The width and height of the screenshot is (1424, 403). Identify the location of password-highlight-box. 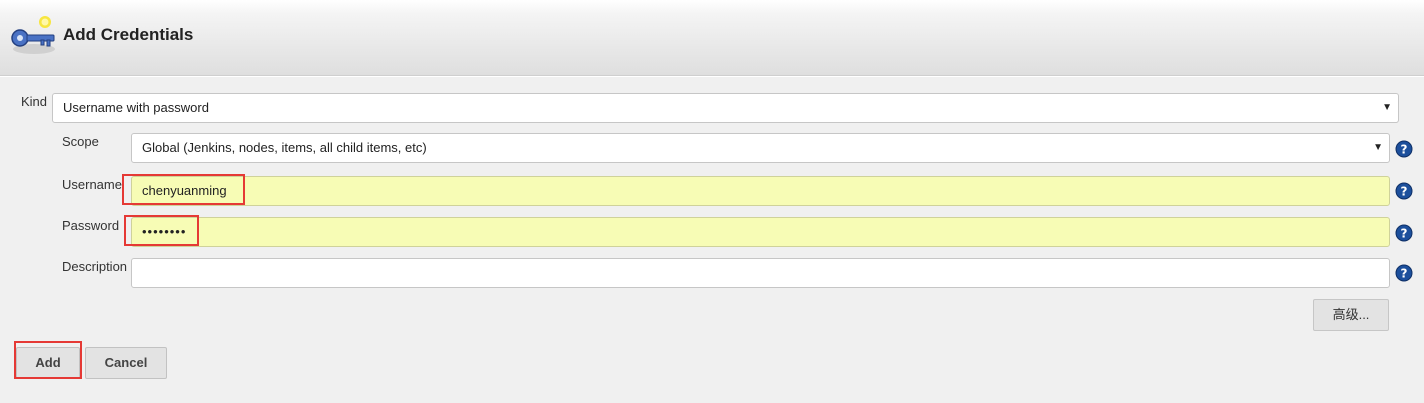
(161, 230).